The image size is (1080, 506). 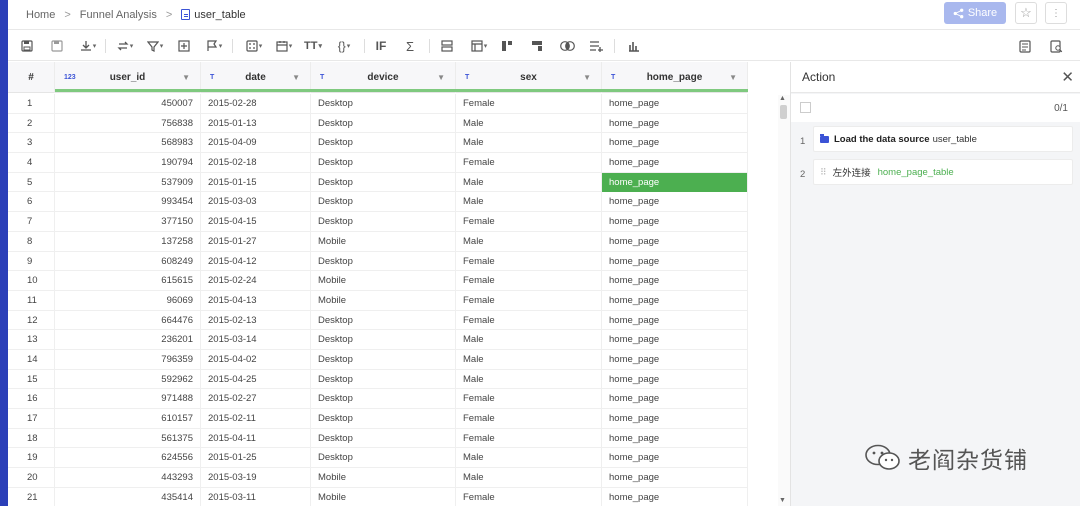 I want to click on add-column-icon, so click(x=184, y=46).